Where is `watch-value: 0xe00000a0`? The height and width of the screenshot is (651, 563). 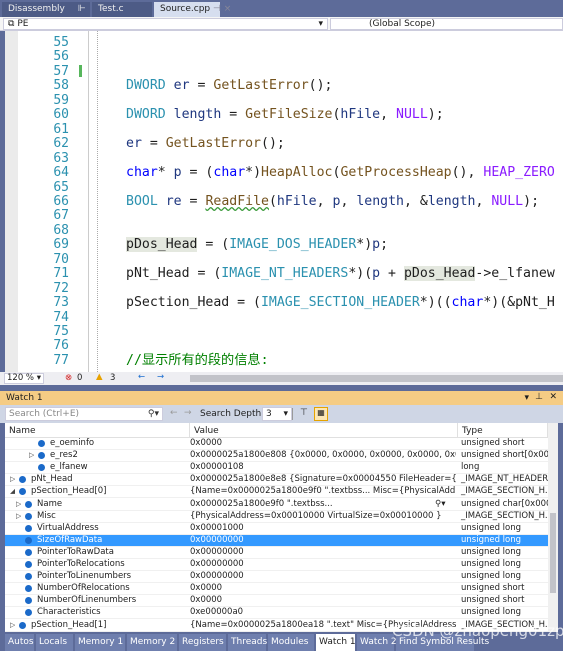 watch-value: 0xe00000a0 is located at coordinates (323, 612).